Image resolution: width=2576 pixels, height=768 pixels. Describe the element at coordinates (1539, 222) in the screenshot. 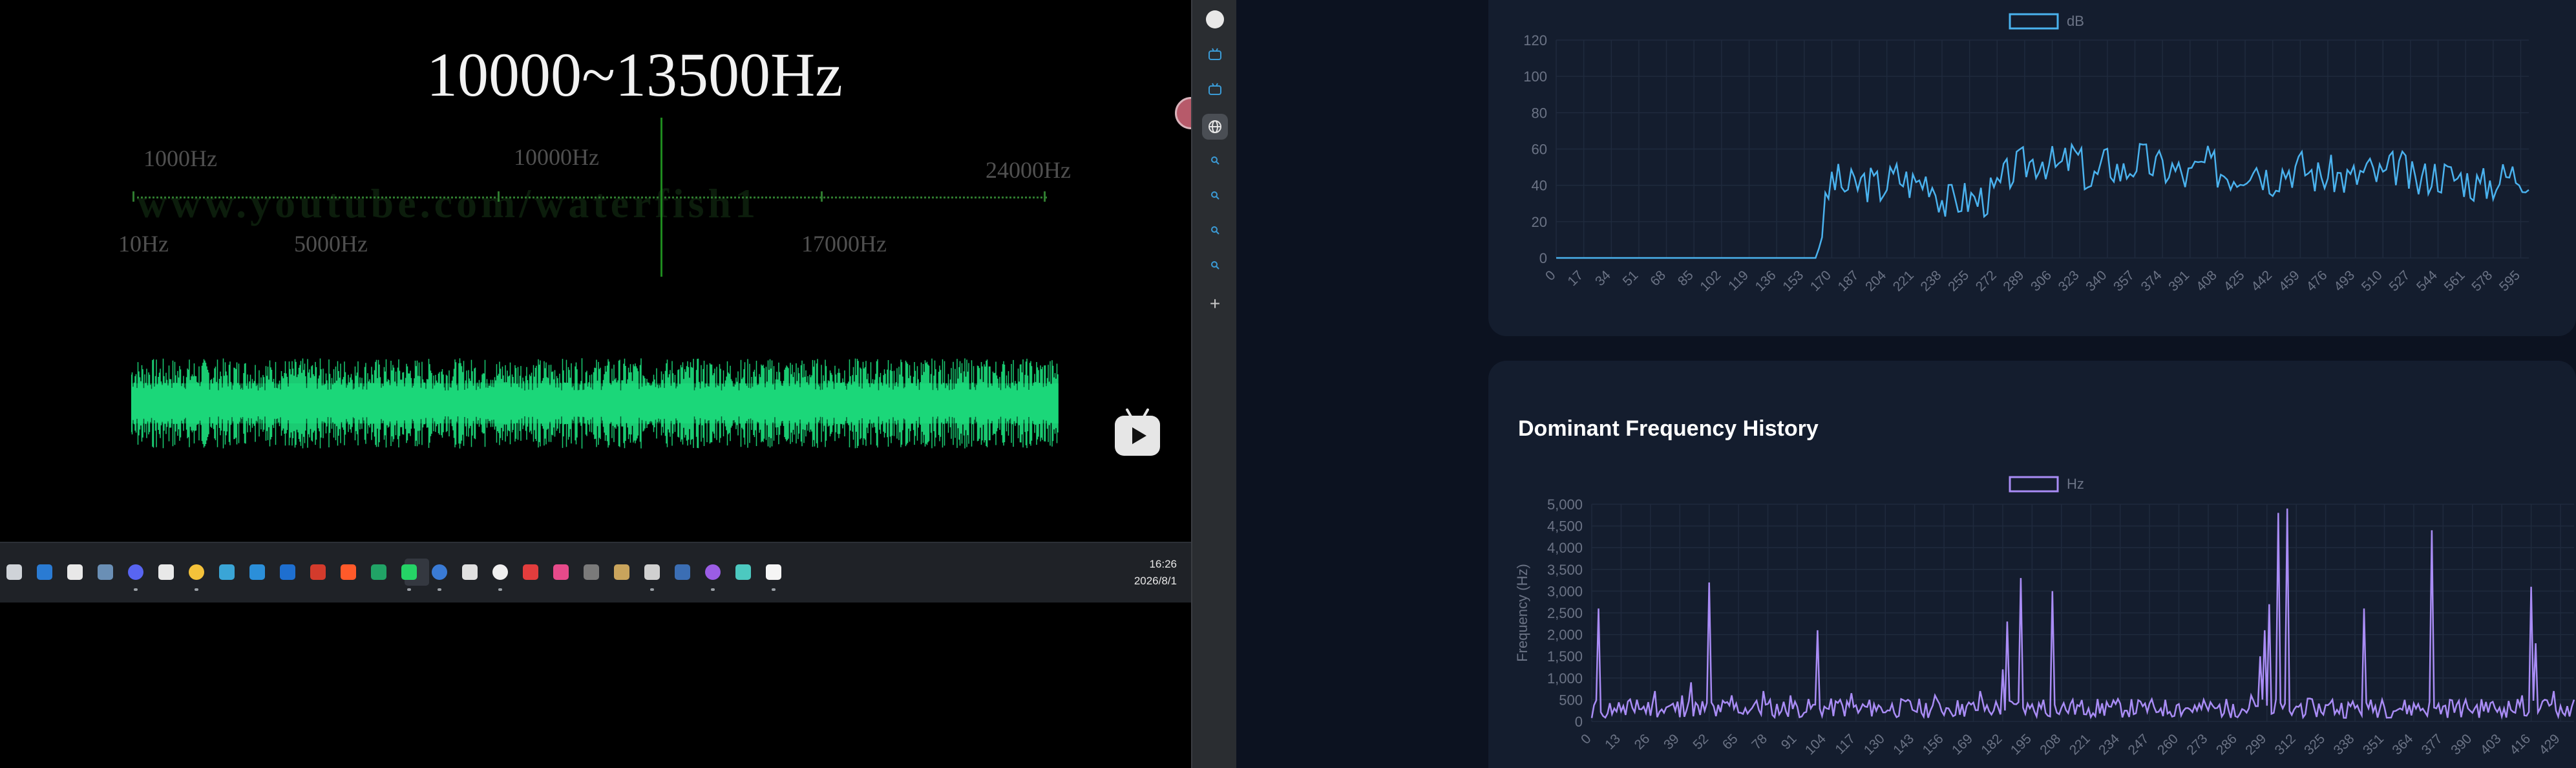

I see `y-tick-label: 20` at that location.